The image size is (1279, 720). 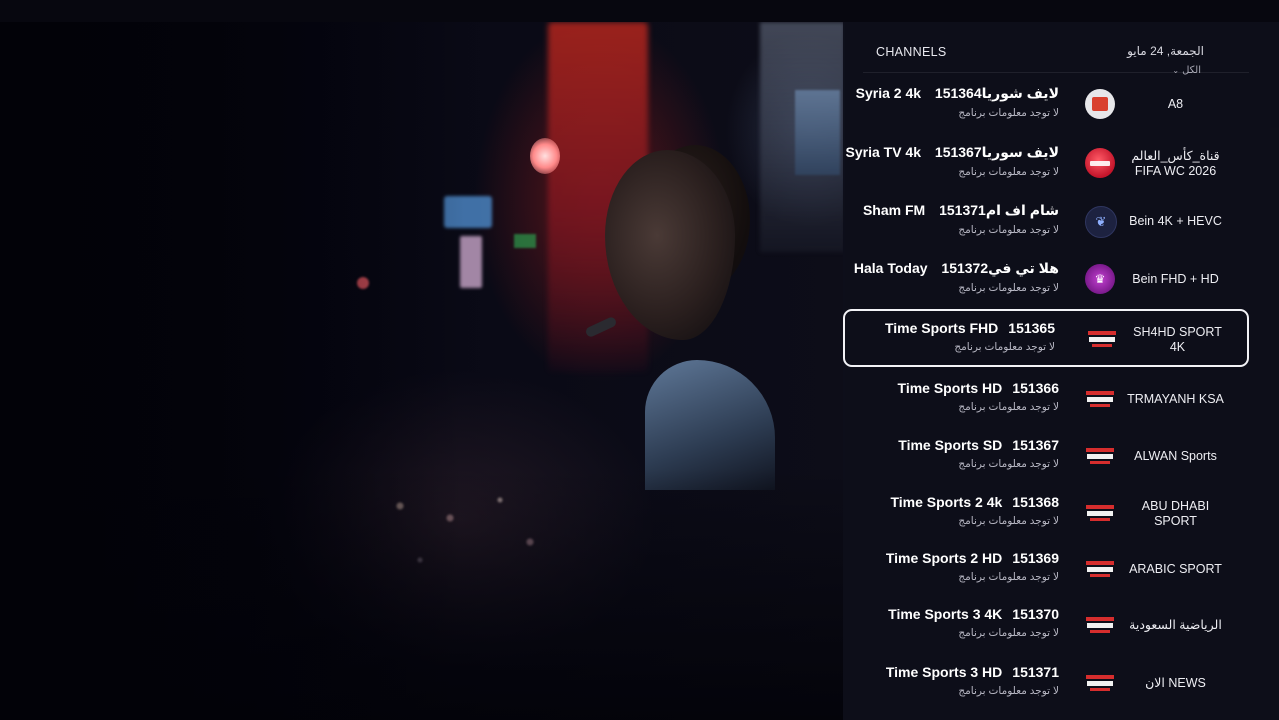 I want to click on channel-group: ABU DHABI SPORT, so click(x=1175, y=513).